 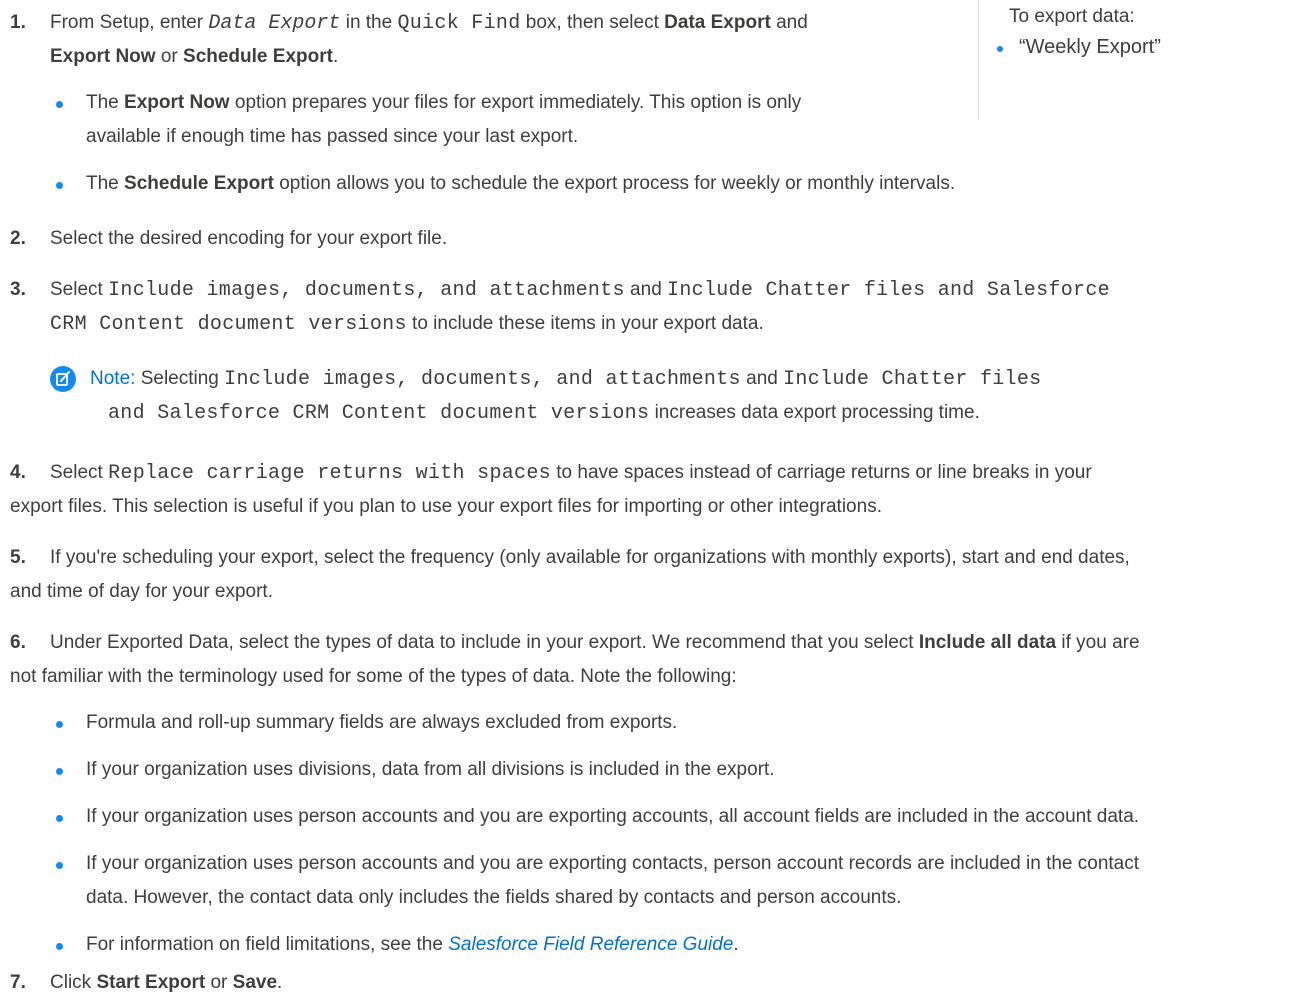 What do you see at coordinates (18, 472) in the screenshot?
I see `step-4-number: 4.` at bounding box center [18, 472].